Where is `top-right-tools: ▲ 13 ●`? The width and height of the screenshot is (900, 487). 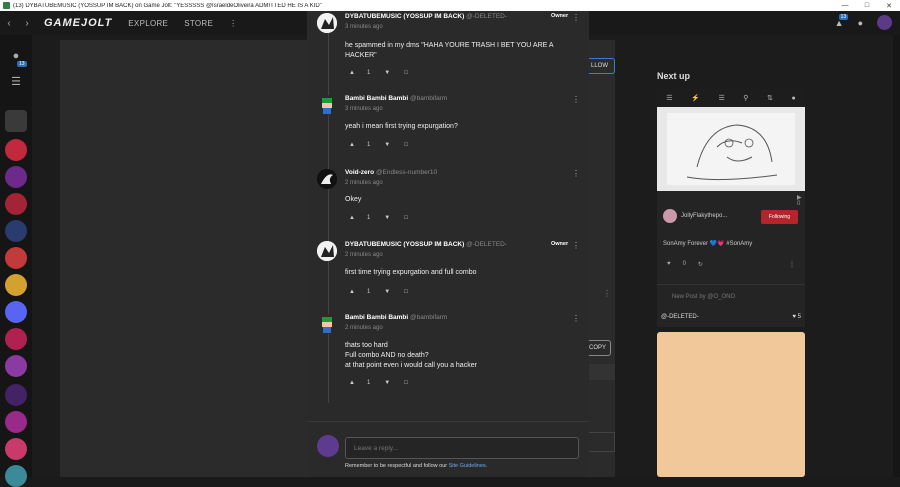
top-right-tools: ▲ 13 ● is located at coordinates (863, 21).